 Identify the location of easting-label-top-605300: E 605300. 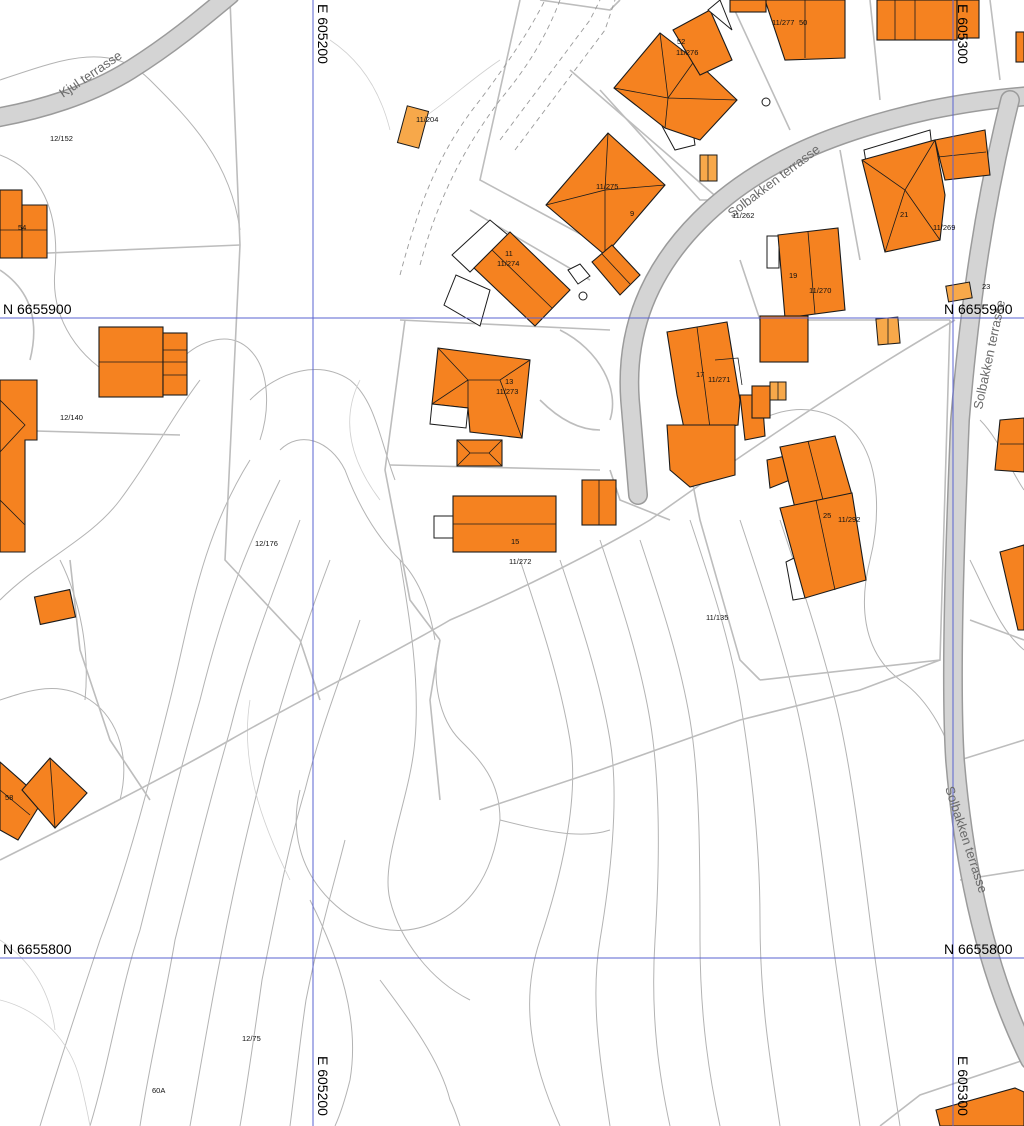
(963, 34).